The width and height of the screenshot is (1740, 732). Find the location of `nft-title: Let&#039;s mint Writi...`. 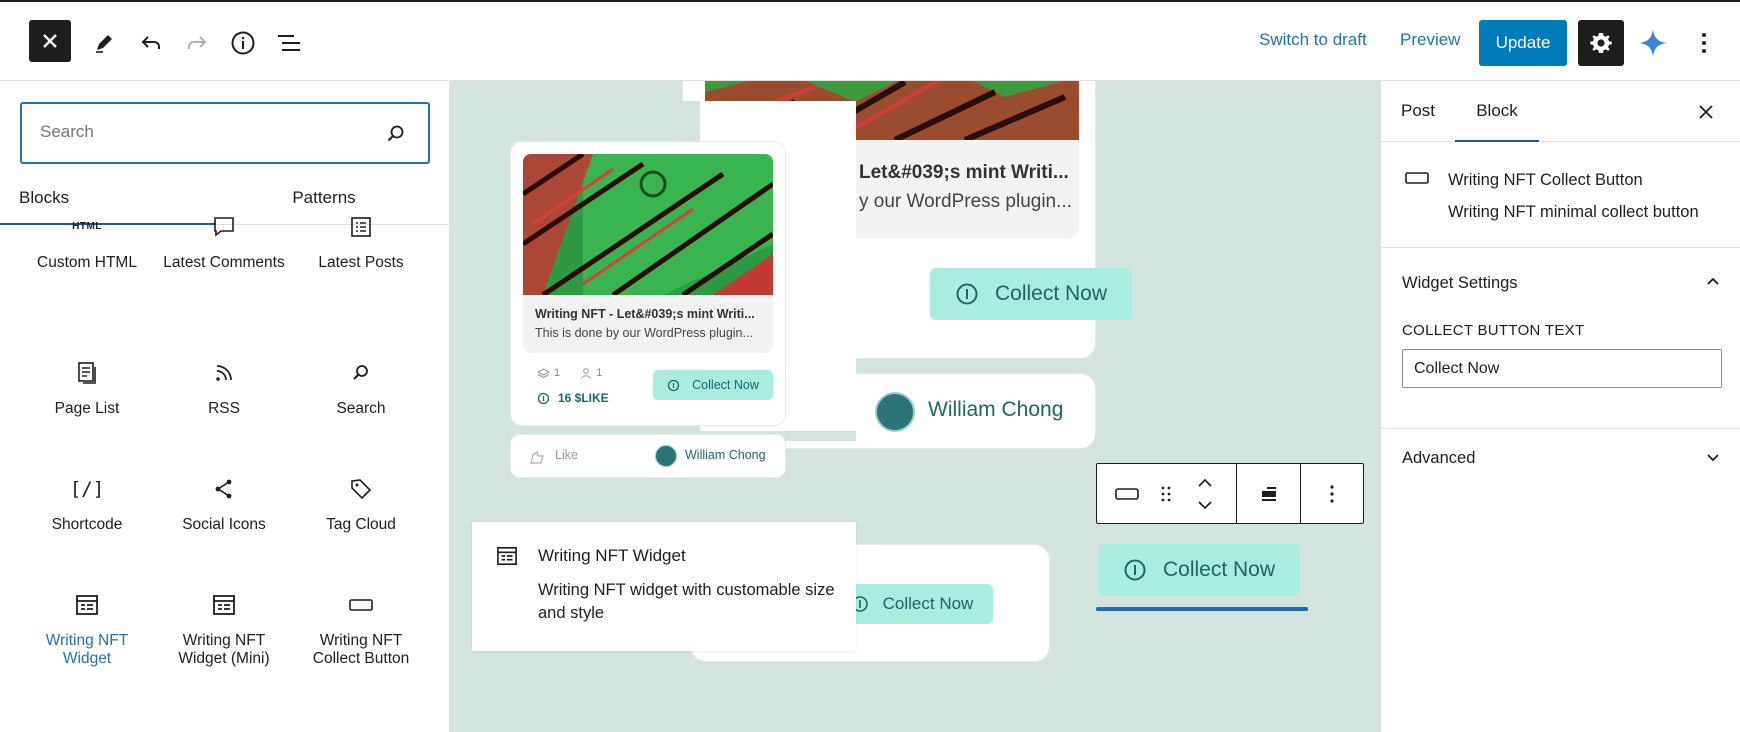

nft-title: Let&#039;s mint Writi... is located at coordinates (964, 172).